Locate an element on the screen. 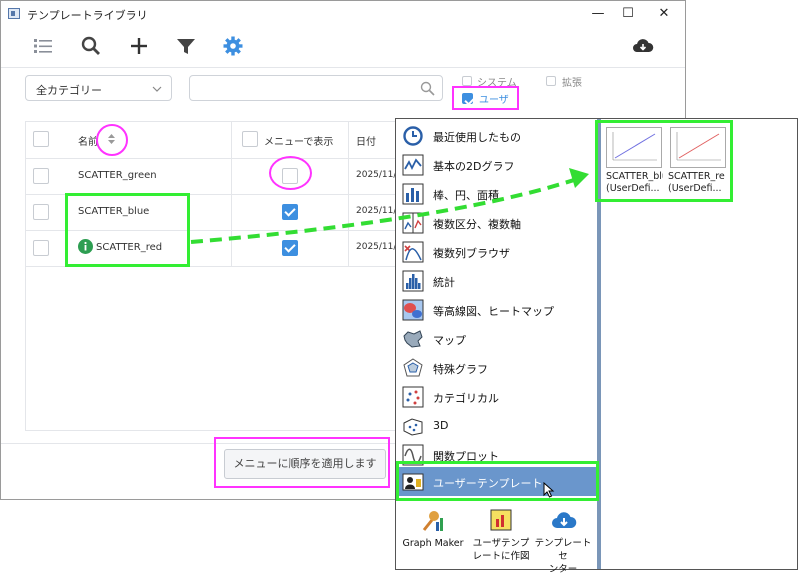  template-center-label: テンプレートセ ンター is located at coordinates (563, 556).